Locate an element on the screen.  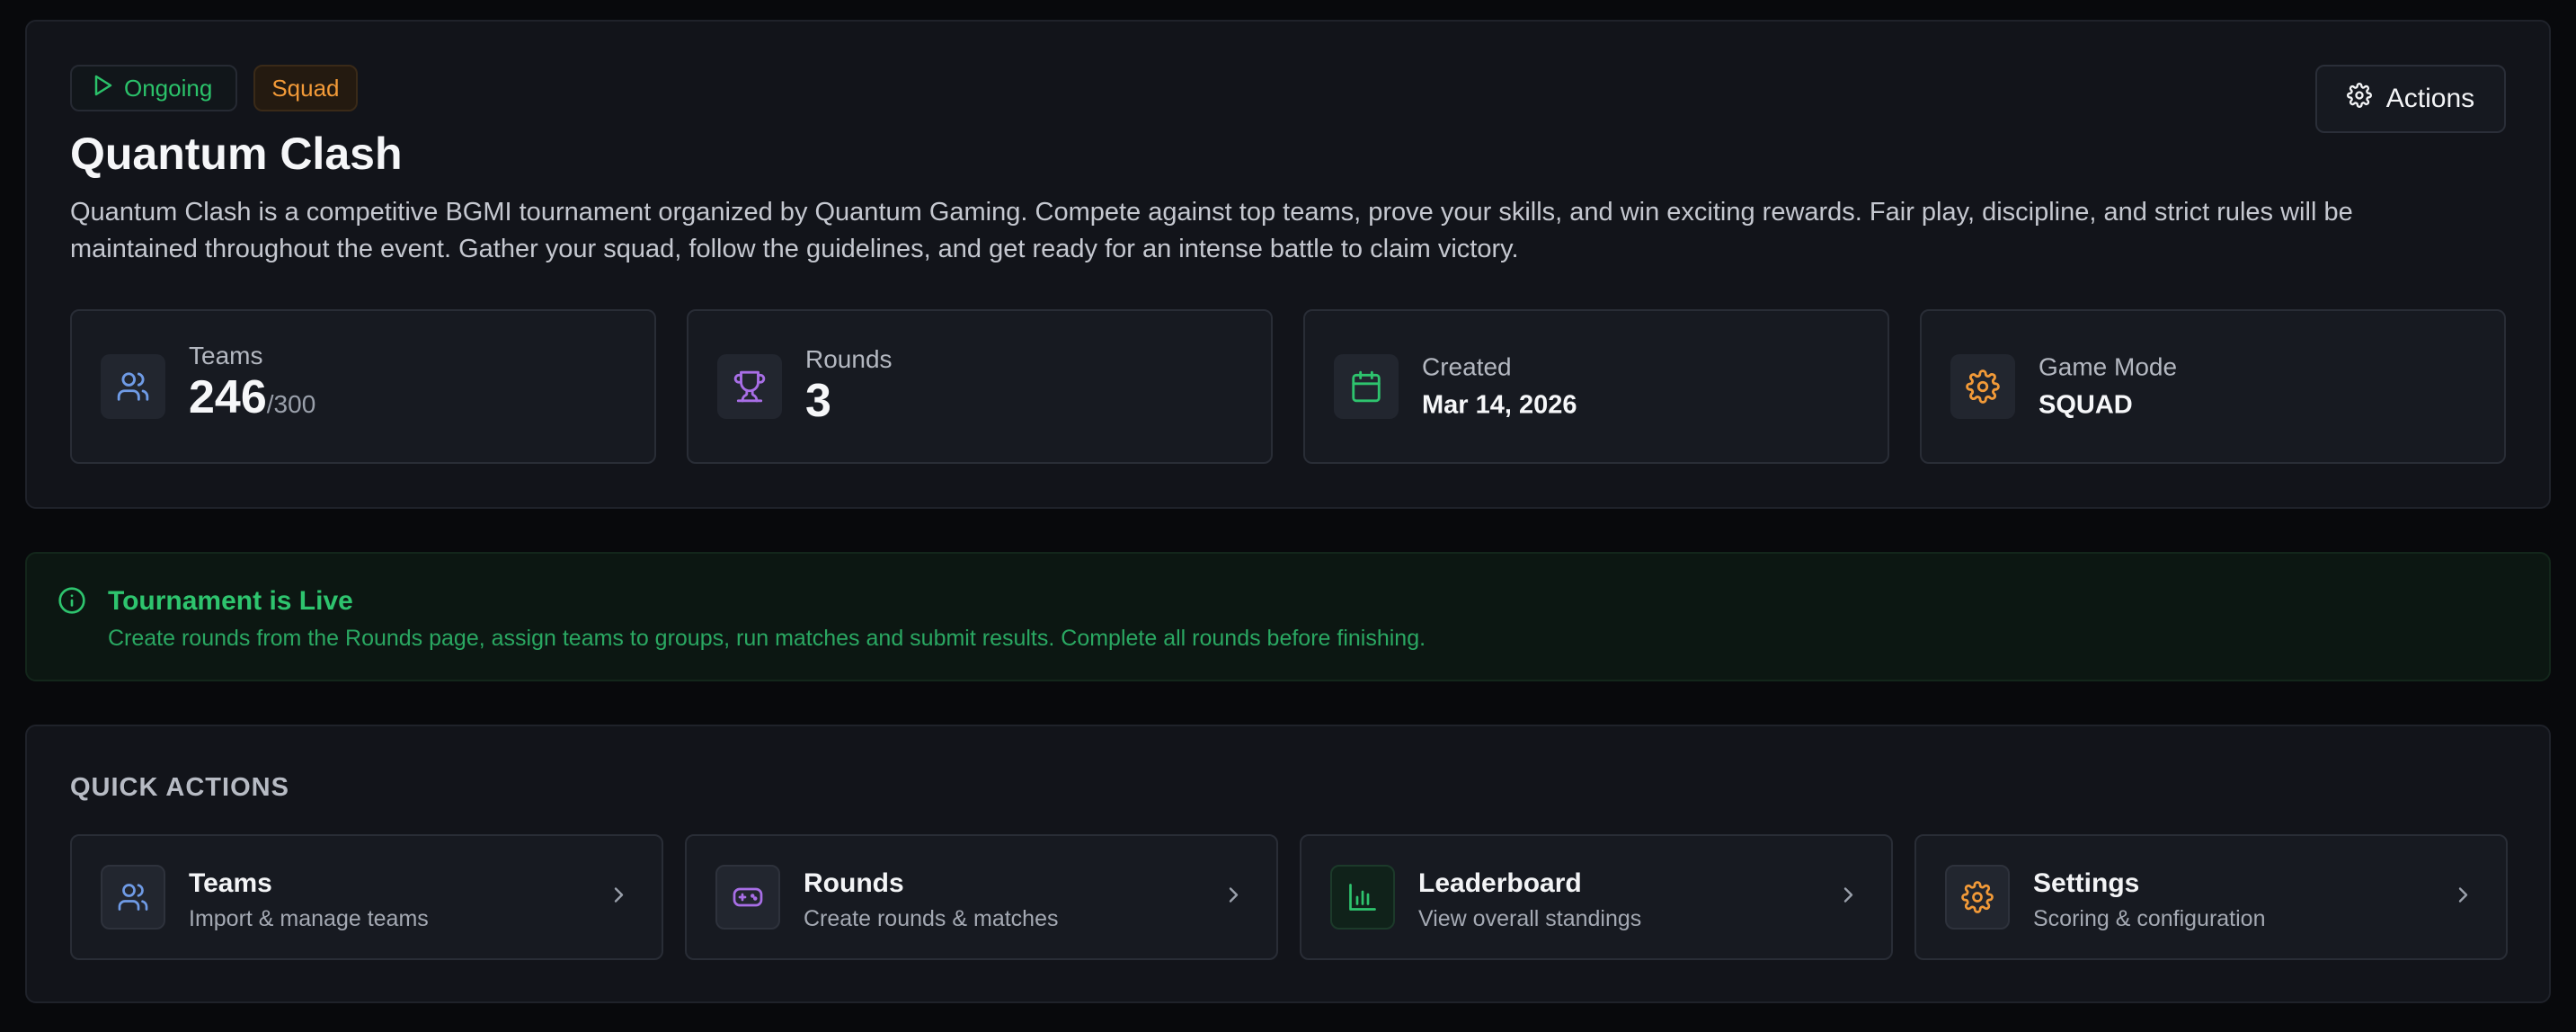
mode-badge: Squad is located at coordinates (305, 88).